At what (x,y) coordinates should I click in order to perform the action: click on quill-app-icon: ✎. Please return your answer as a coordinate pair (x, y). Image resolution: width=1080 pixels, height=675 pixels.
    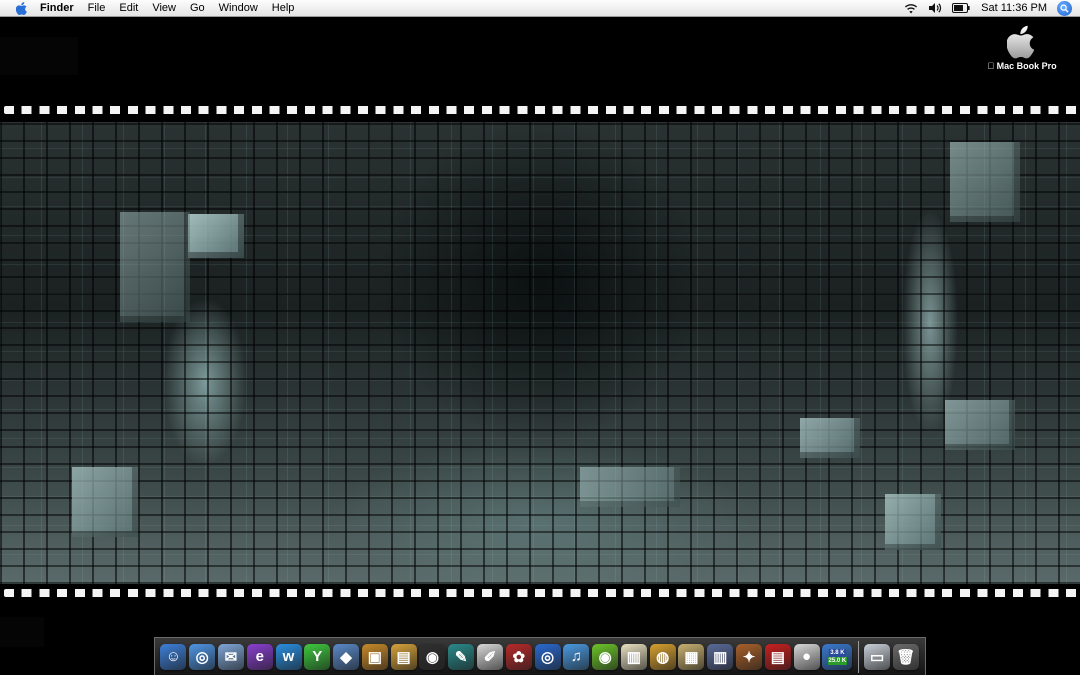
    Looking at the image, I should click on (461, 656).